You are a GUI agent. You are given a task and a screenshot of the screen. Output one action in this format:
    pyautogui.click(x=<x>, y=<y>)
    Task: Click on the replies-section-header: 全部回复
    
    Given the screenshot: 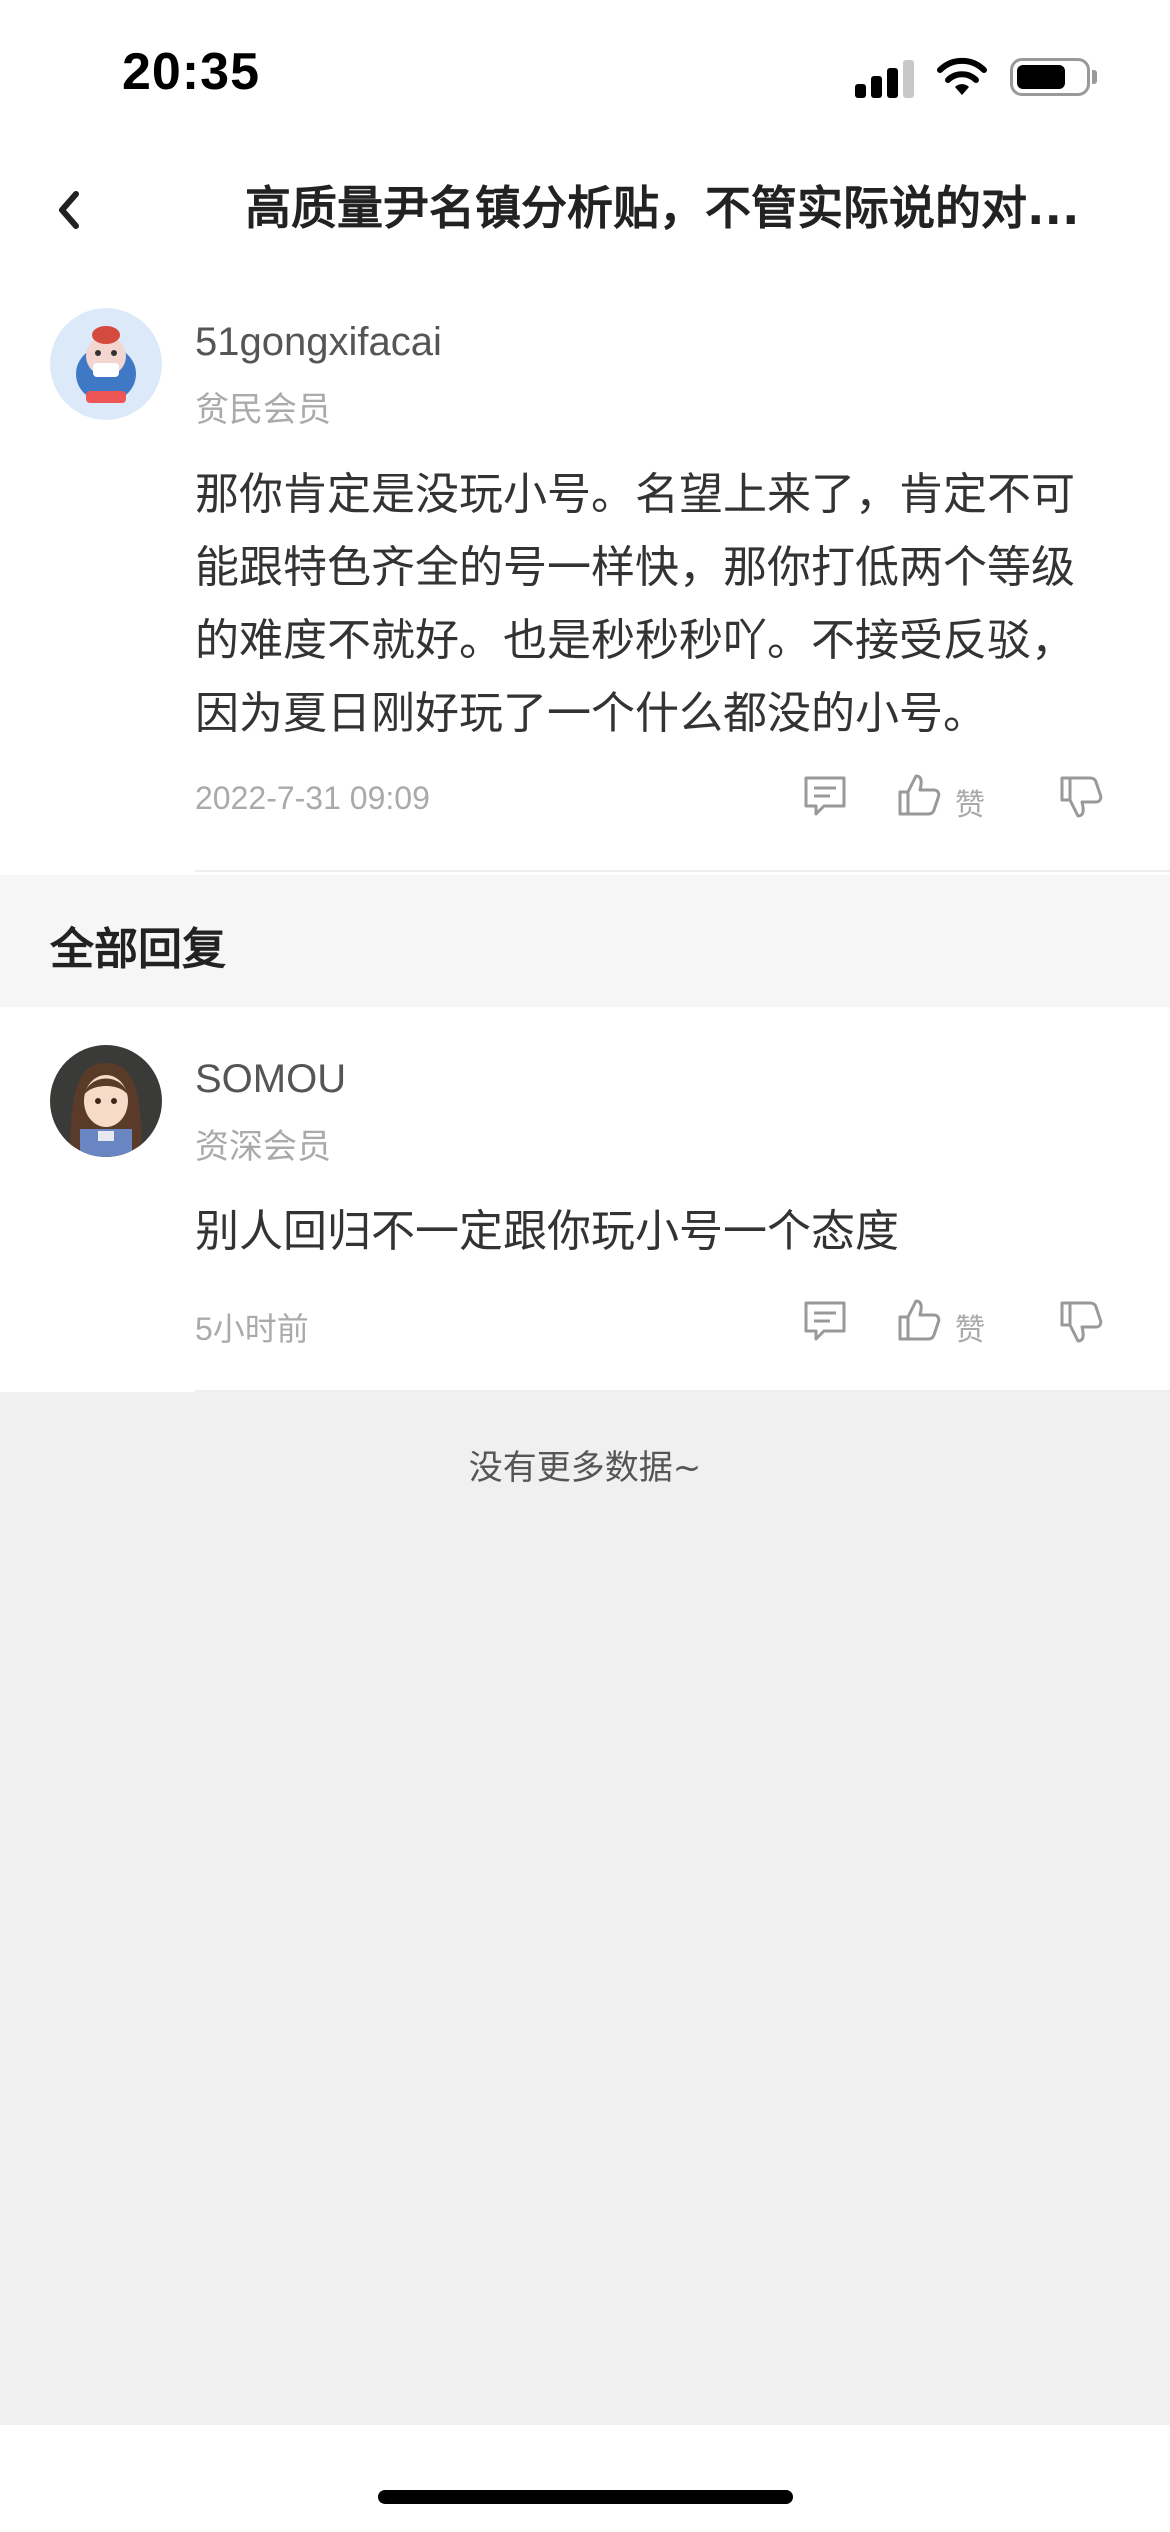 What is the action you would take?
    pyautogui.click(x=585, y=941)
    